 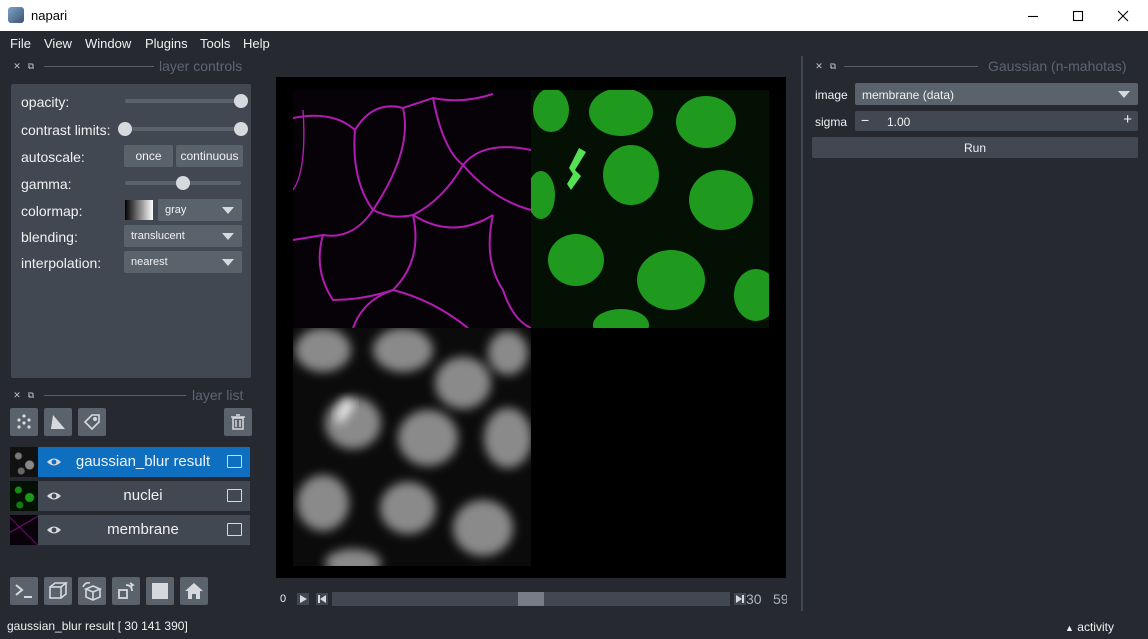 I want to click on layer-row-gaussian-blur-result: gaussian_blur result, so click(x=130, y=462).